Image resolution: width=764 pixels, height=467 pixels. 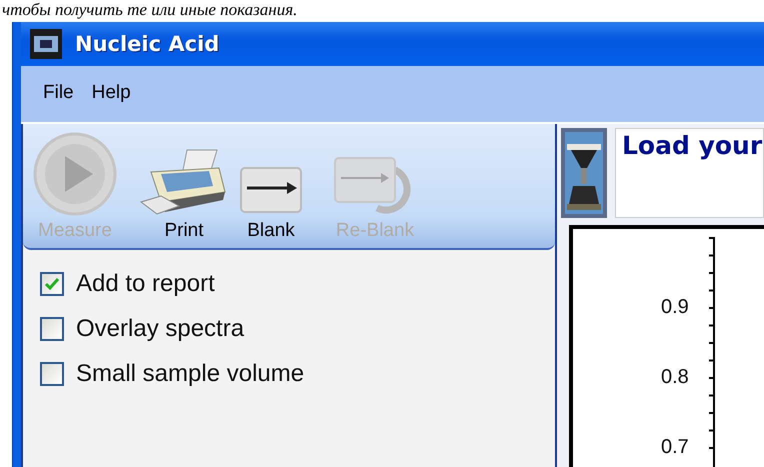 I want to click on axis-tick-label: 0.9, so click(x=675, y=307).